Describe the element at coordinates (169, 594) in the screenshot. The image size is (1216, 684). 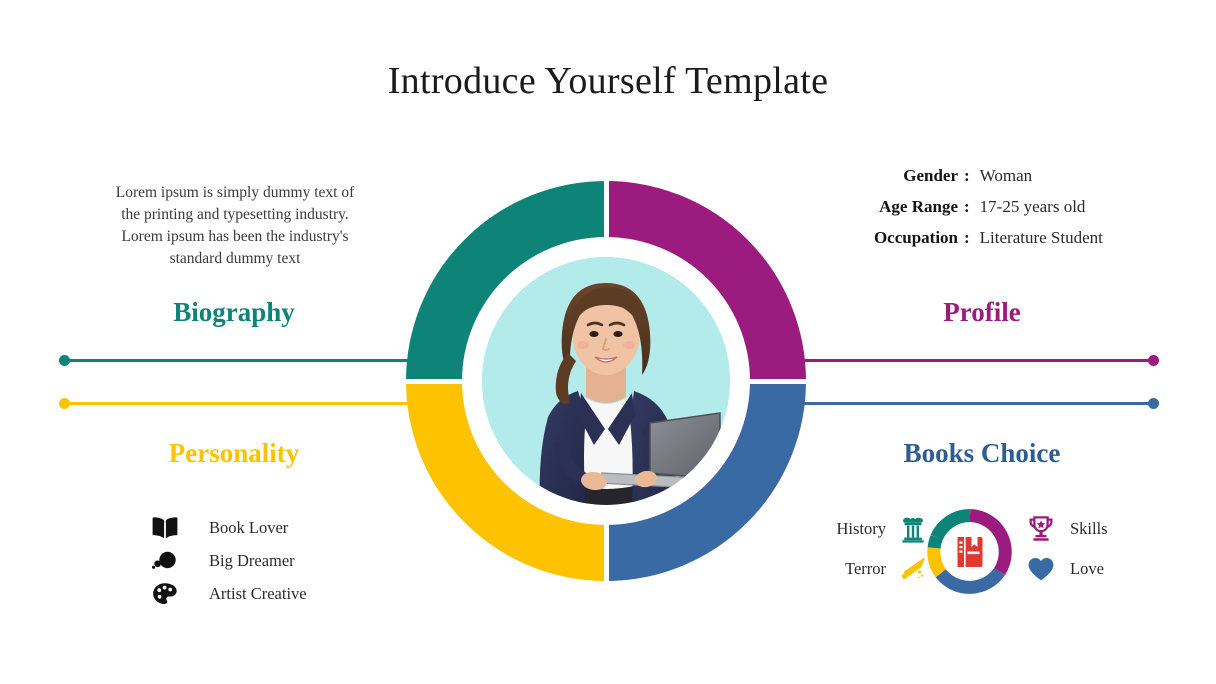
I see `artist-palette-icon` at that location.